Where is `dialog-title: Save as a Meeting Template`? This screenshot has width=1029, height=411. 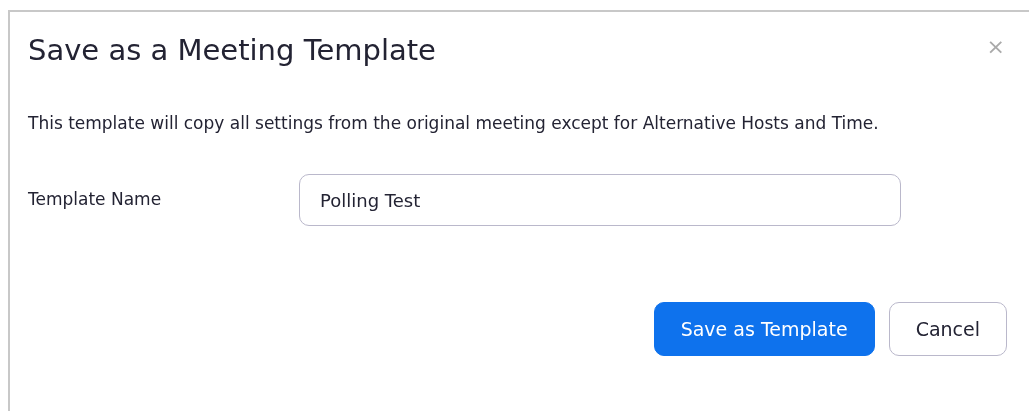
dialog-title: Save as a Meeting Template is located at coordinates (232, 50).